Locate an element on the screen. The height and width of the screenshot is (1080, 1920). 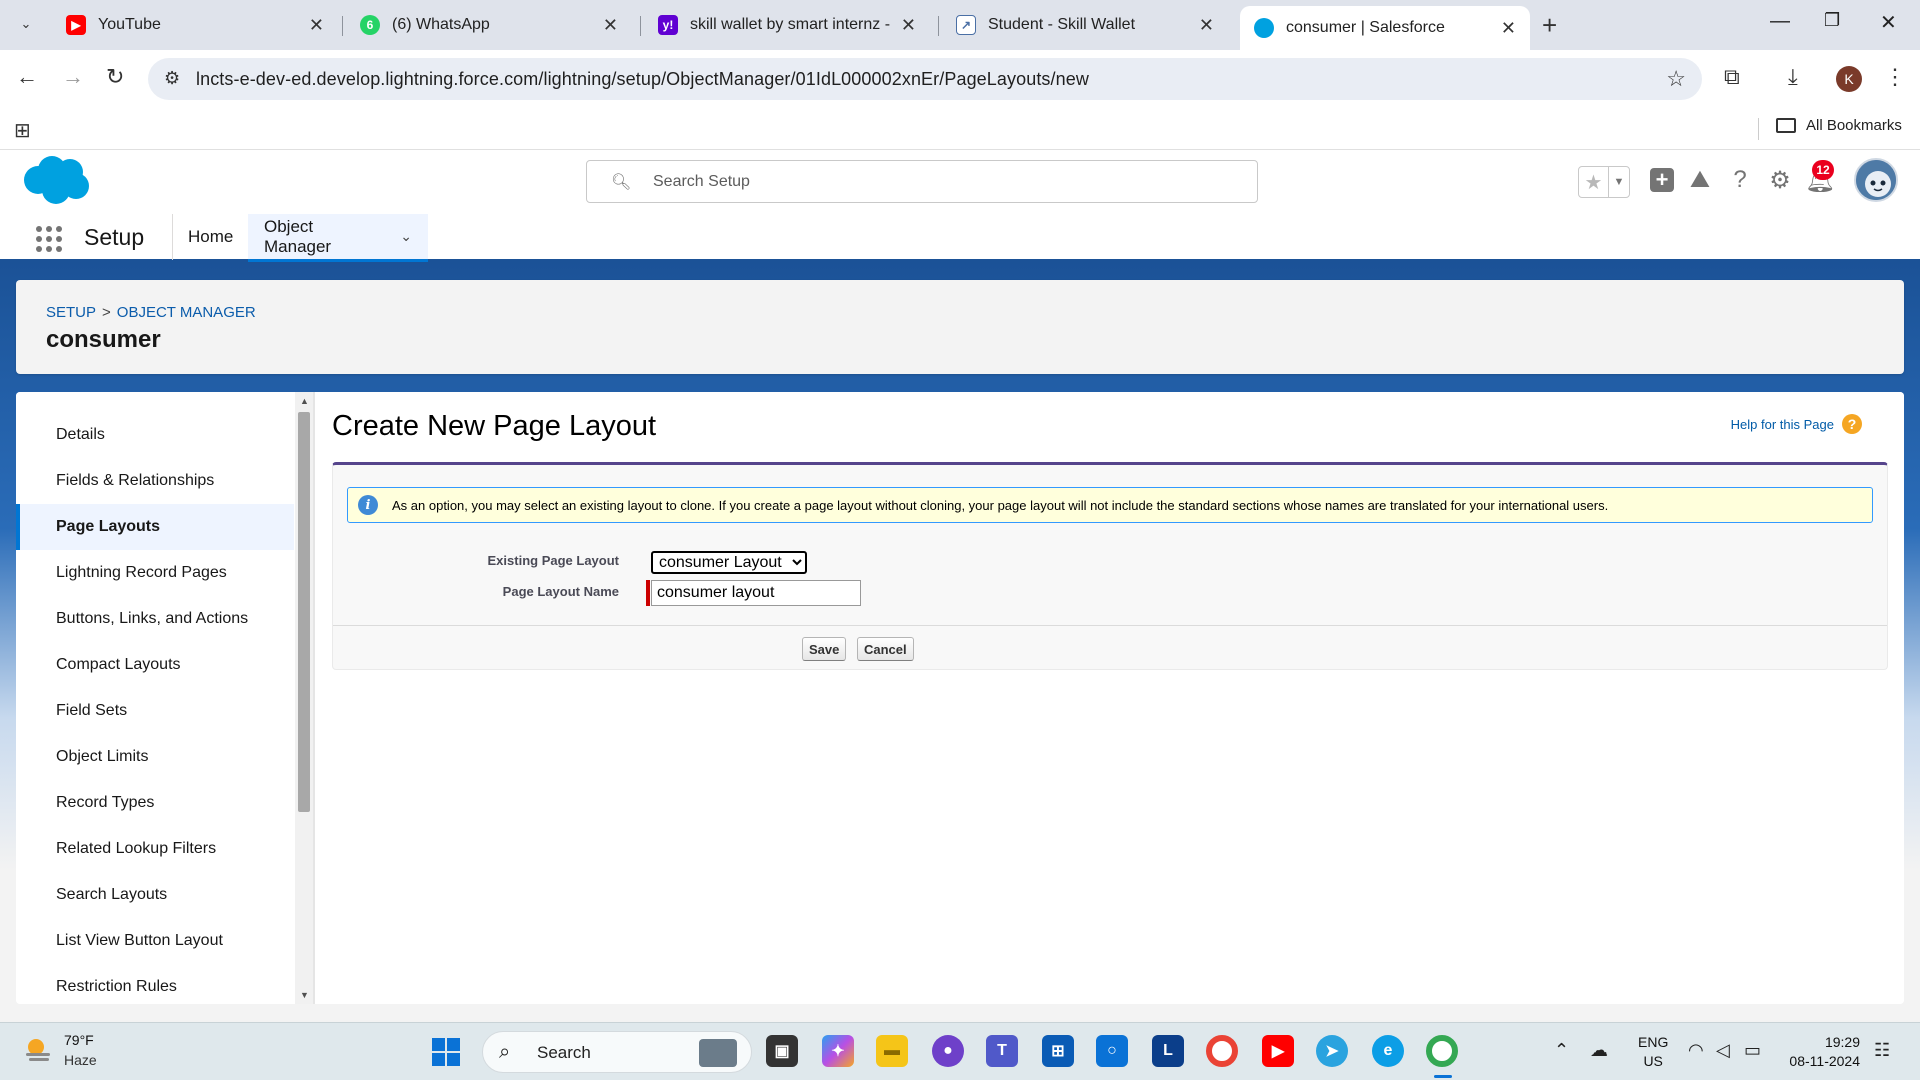
teams-icon: T is located at coordinates (1002, 1051).